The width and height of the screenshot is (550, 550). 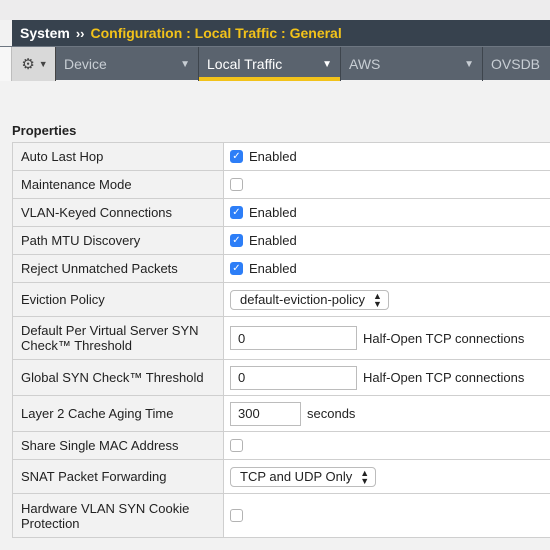 What do you see at coordinates (118, 515) in the screenshot?
I see `row-label: Hardware VLAN SYN Cookie Protection` at bounding box center [118, 515].